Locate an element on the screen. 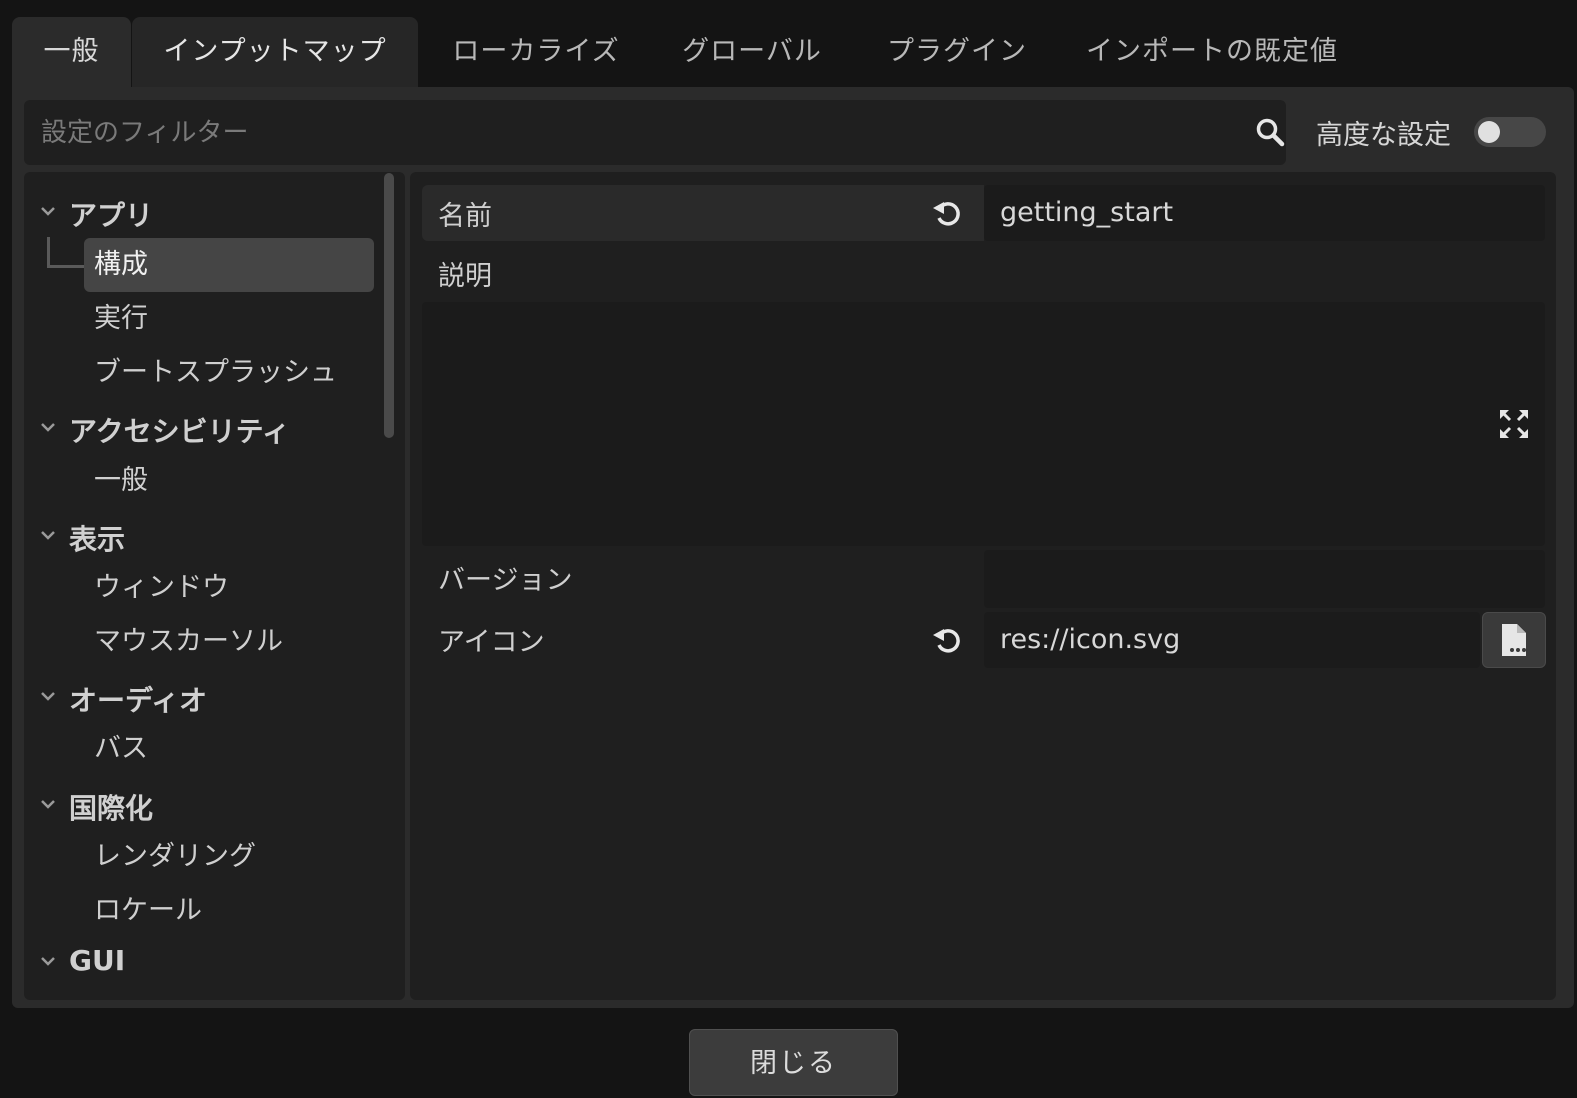 The width and height of the screenshot is (1577, 1098). tree-category-label: 表示 is located at coordinates (97, 539).